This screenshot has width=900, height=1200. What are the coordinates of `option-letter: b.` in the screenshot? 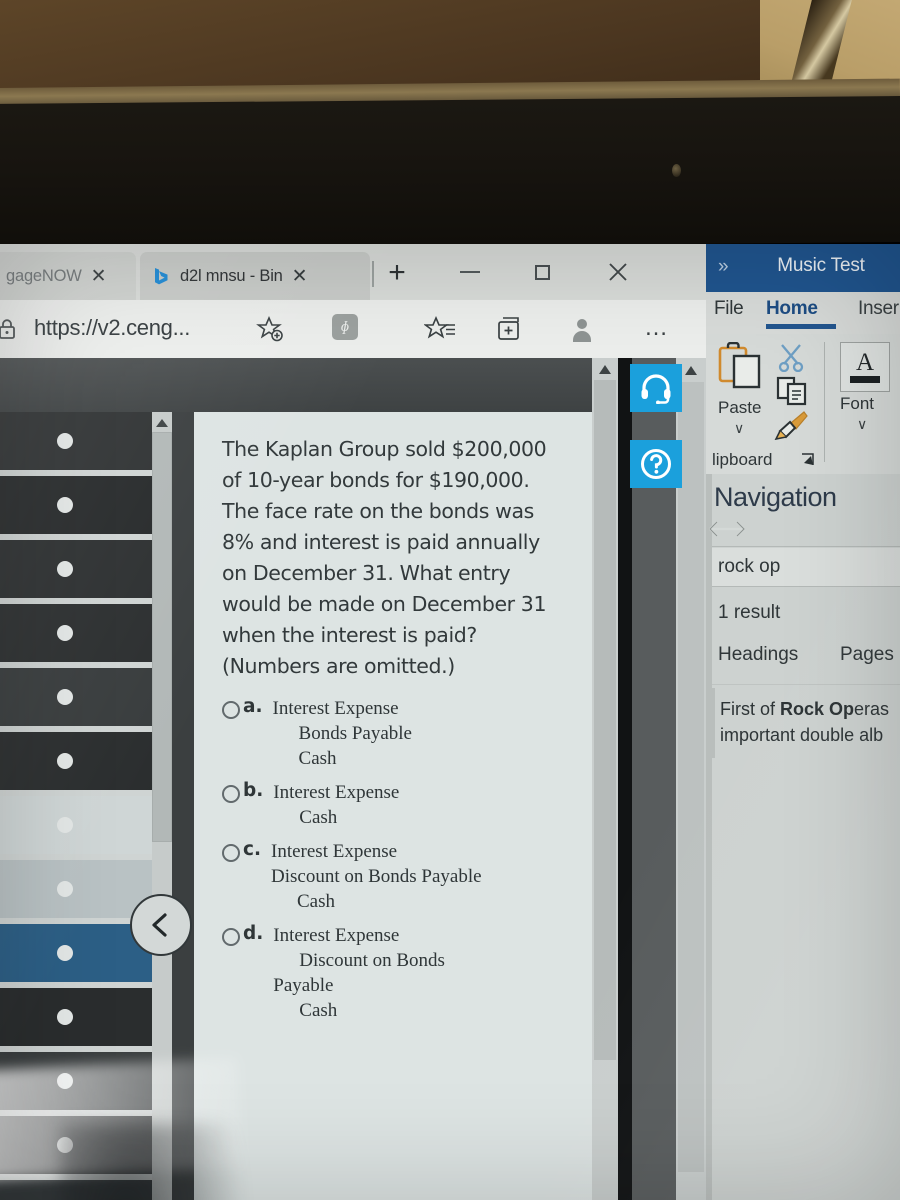 It's located at (253, 790).